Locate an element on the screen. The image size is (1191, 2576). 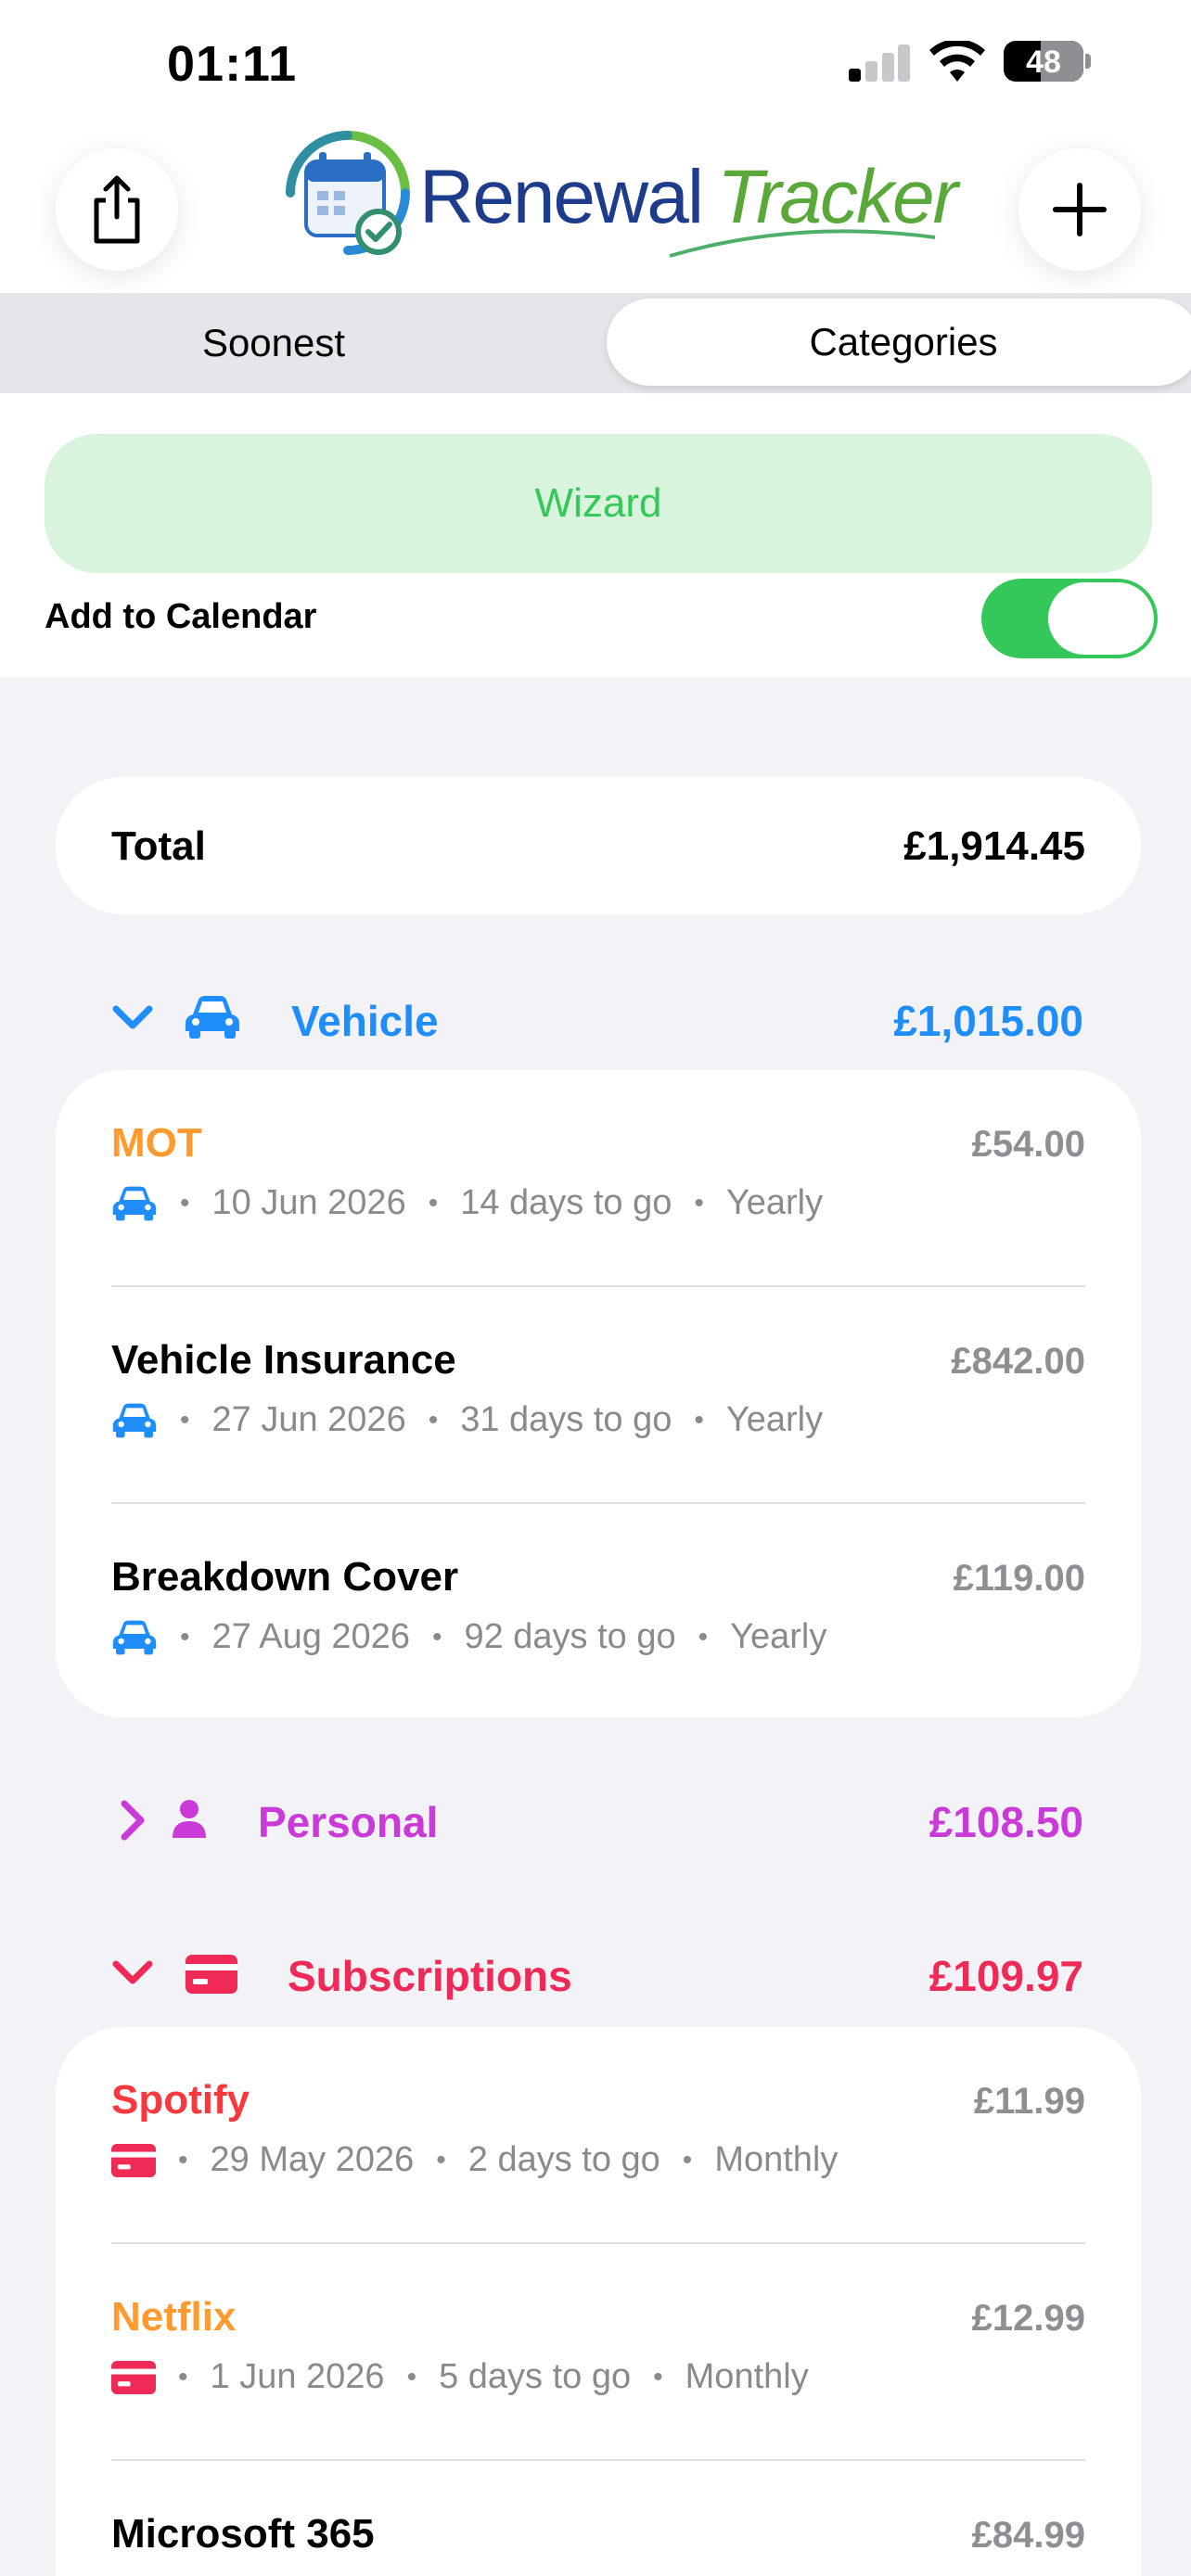
list-item: Microsoft 365 £84.99 is located at coordinates (598, 2518).